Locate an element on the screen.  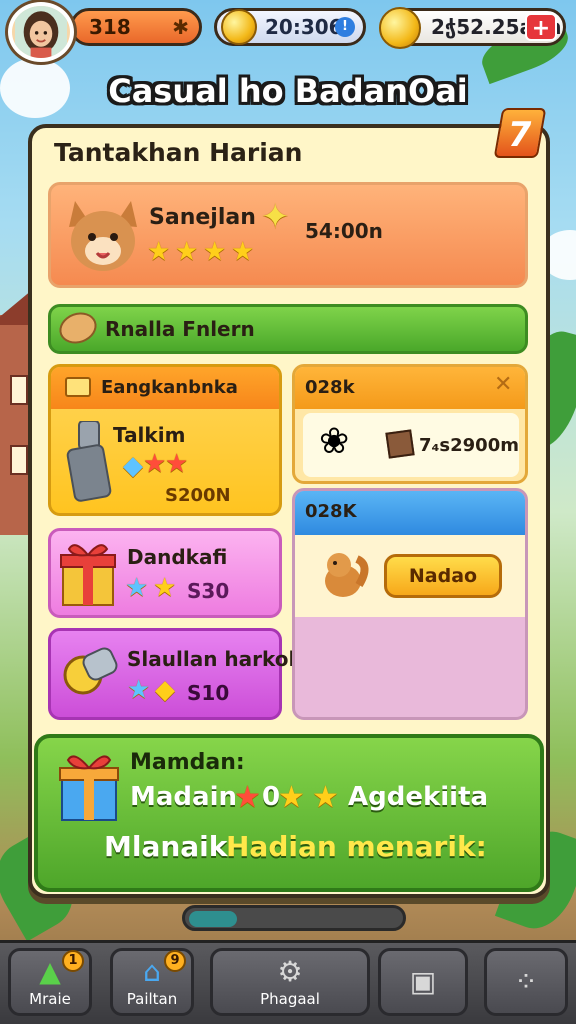
gems-value: 20:306 is located at coordinates (304, 27).